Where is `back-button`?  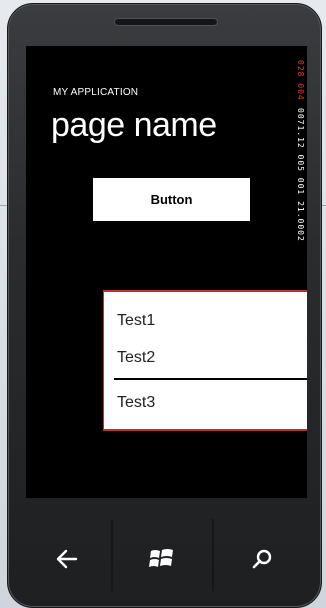 back-button is located at coordinates (67, 559).